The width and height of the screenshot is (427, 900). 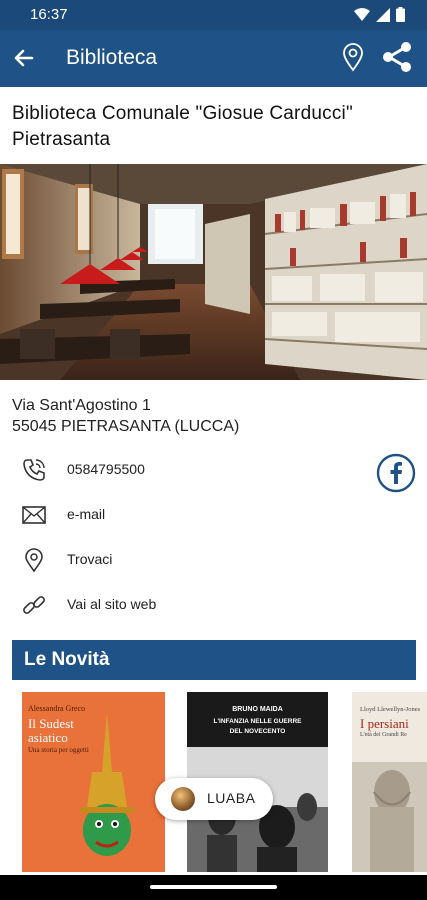 What do you see at coordinates (213, 58) in the screenshot?
I see `app-bar: Biblioteca` at bounding box center [213, 58].